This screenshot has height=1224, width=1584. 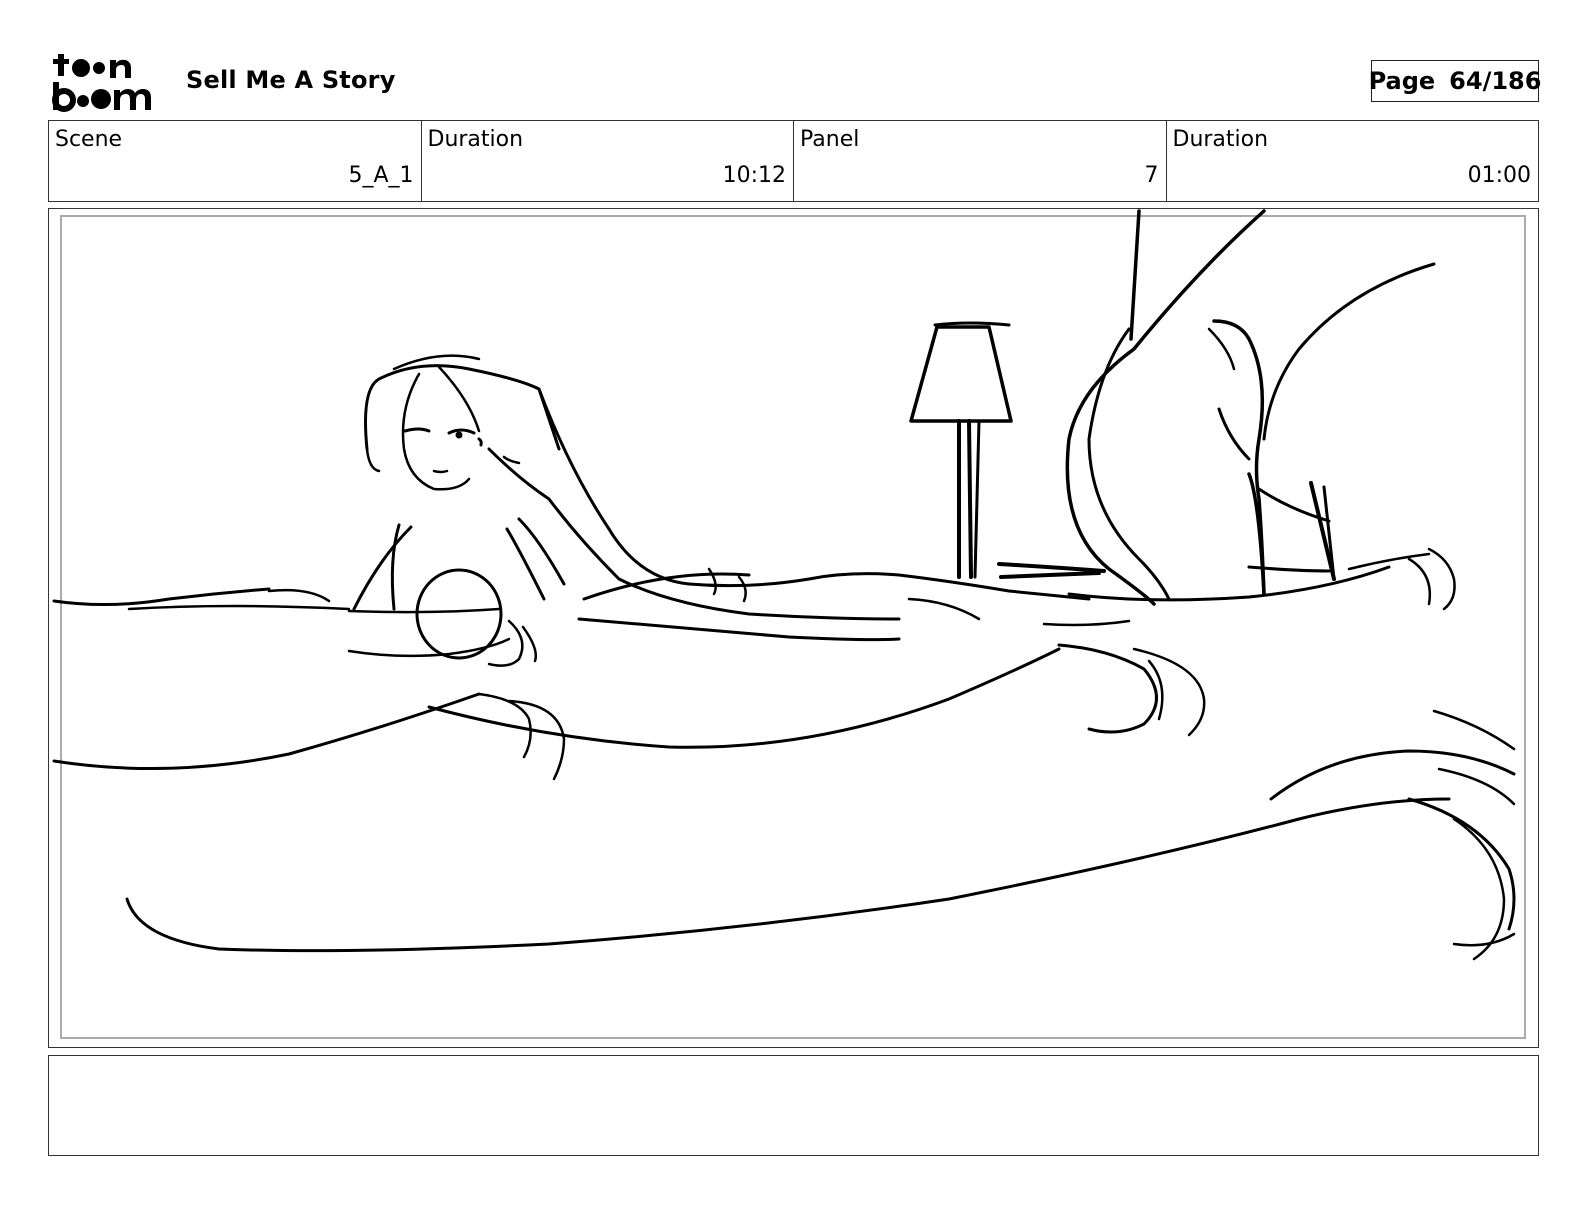 What do you see at coordinates (1499, 175) in the screenshot?
I see `panel-duration-value: 01:00` at bounding box center [1499, 175].